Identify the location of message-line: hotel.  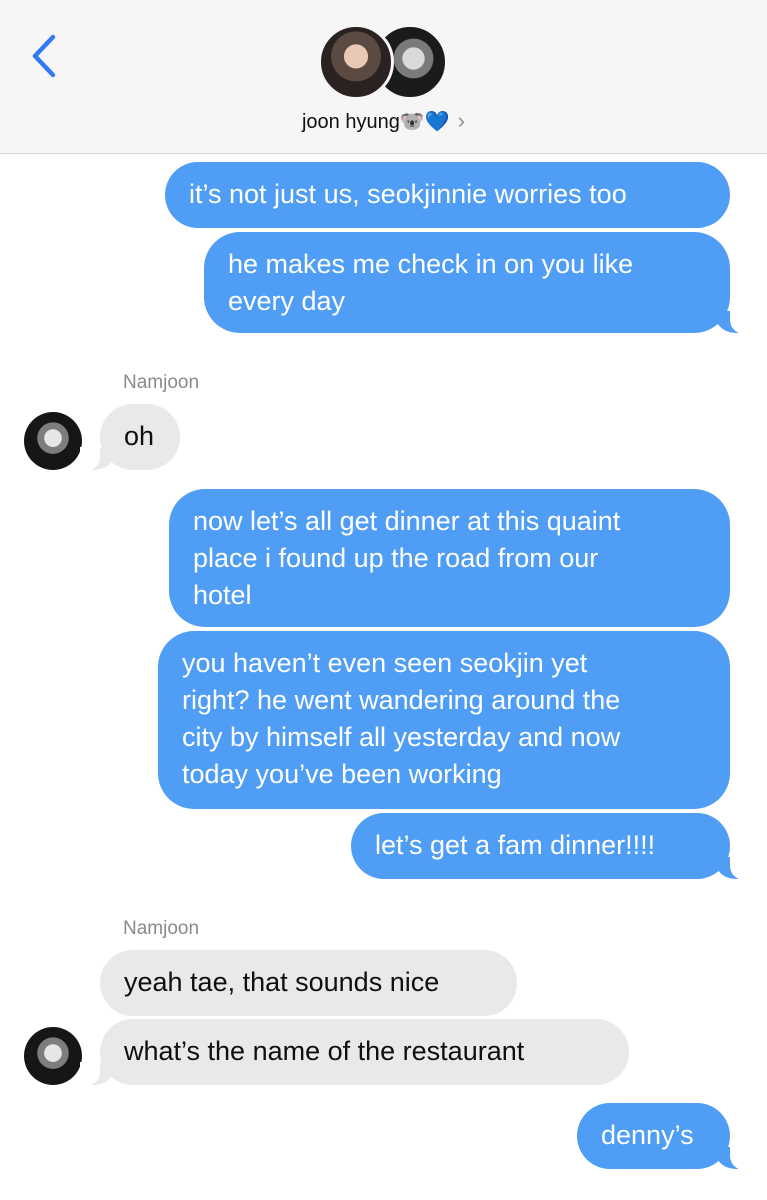
(222, 595).